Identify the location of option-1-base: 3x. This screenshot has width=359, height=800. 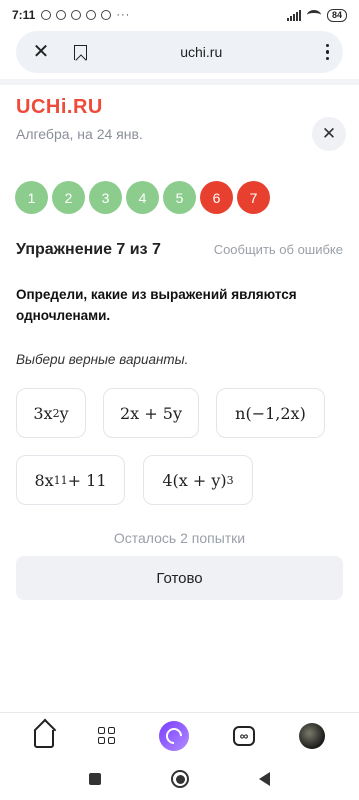
(43, 413).